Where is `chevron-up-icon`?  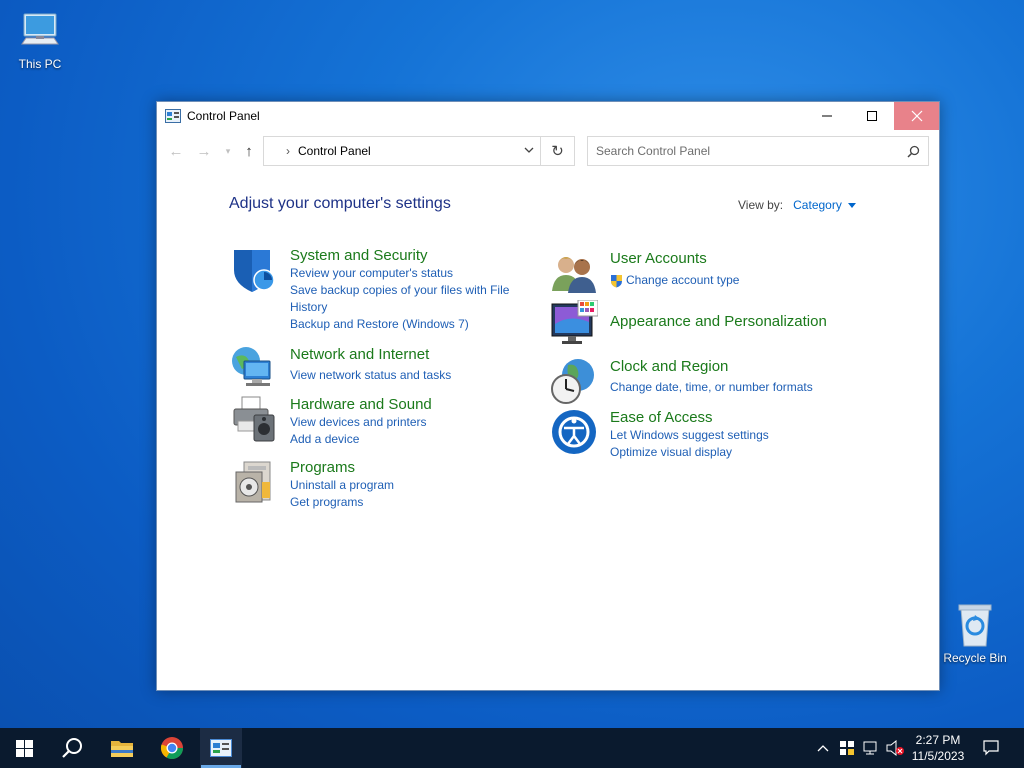
chevron-up-icon is located at coordinates (823, 748).